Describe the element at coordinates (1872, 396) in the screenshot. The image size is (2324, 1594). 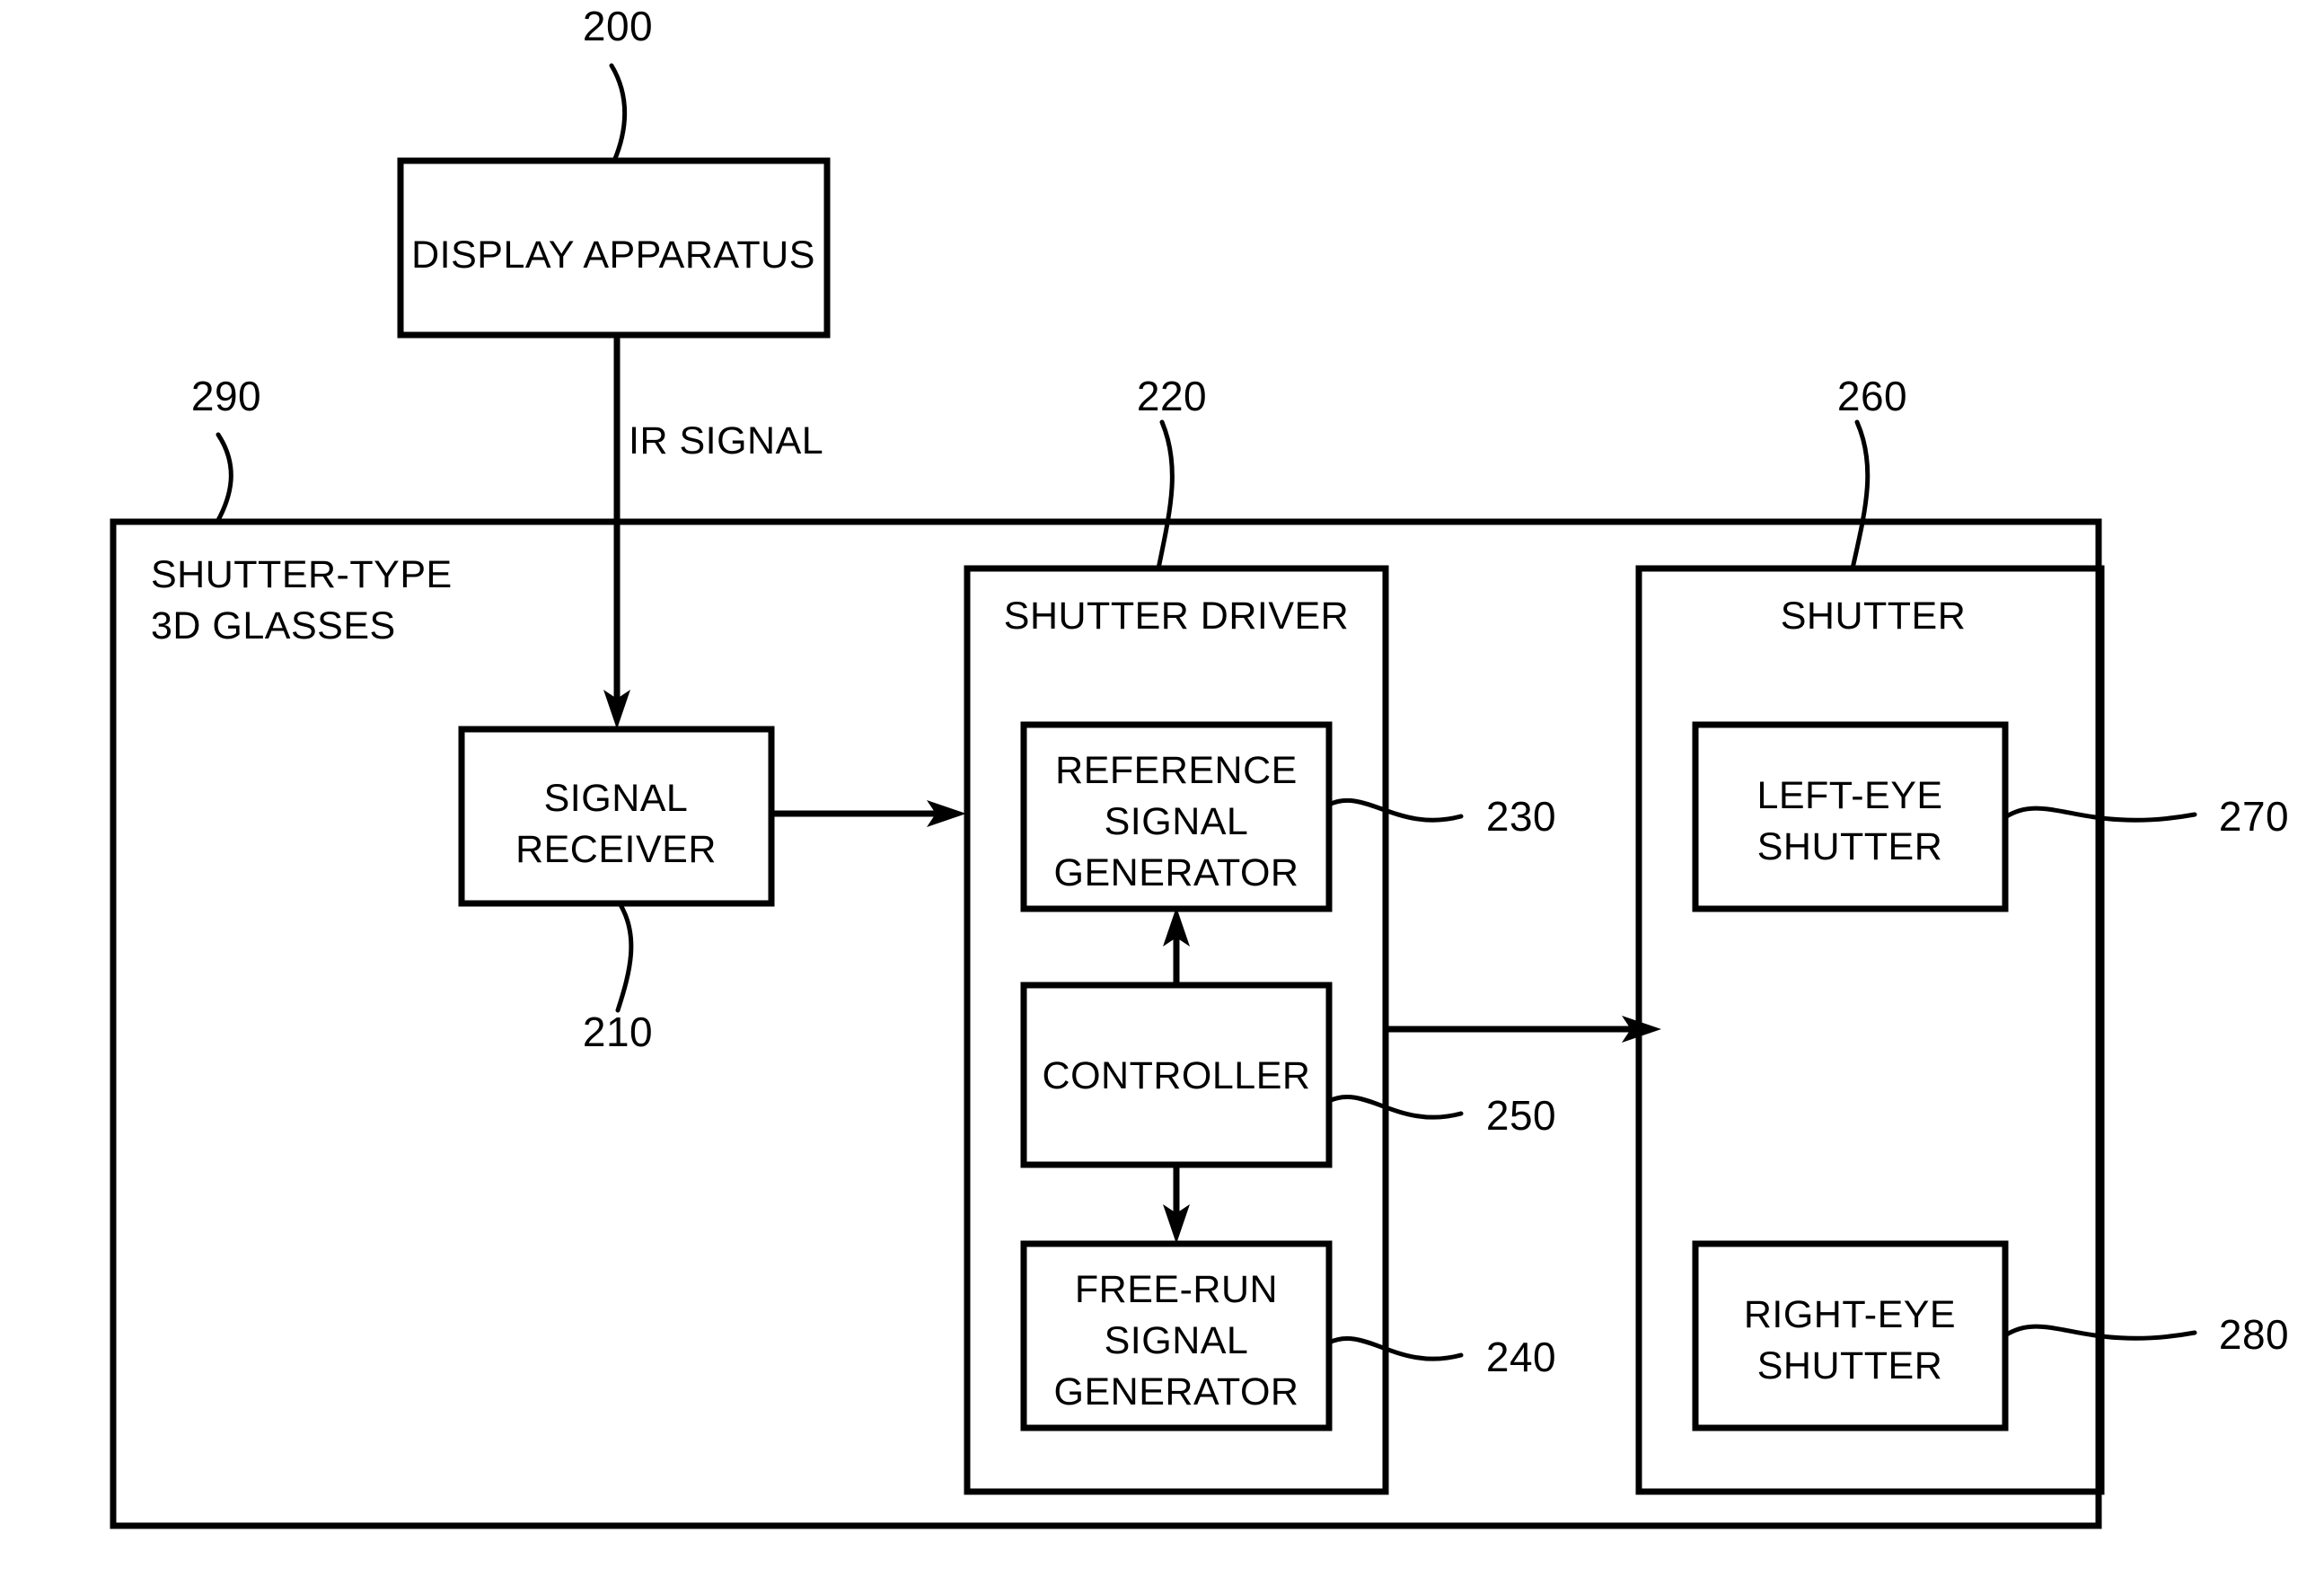
I see `ref-number-260: 260` at that location.